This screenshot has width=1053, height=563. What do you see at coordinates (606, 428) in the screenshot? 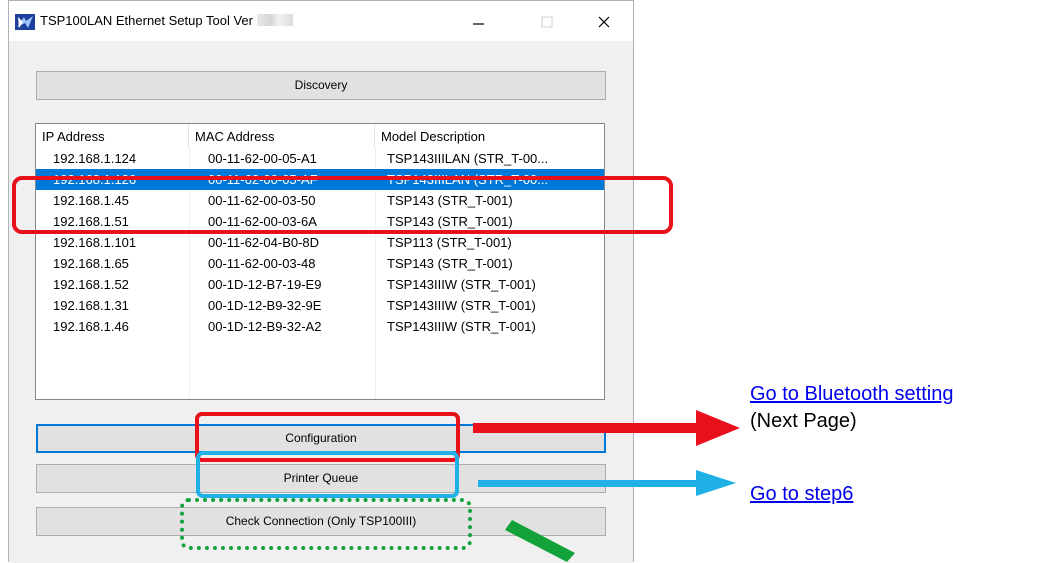
I see `red-arrow-icon` at bounding box center [606, 428].